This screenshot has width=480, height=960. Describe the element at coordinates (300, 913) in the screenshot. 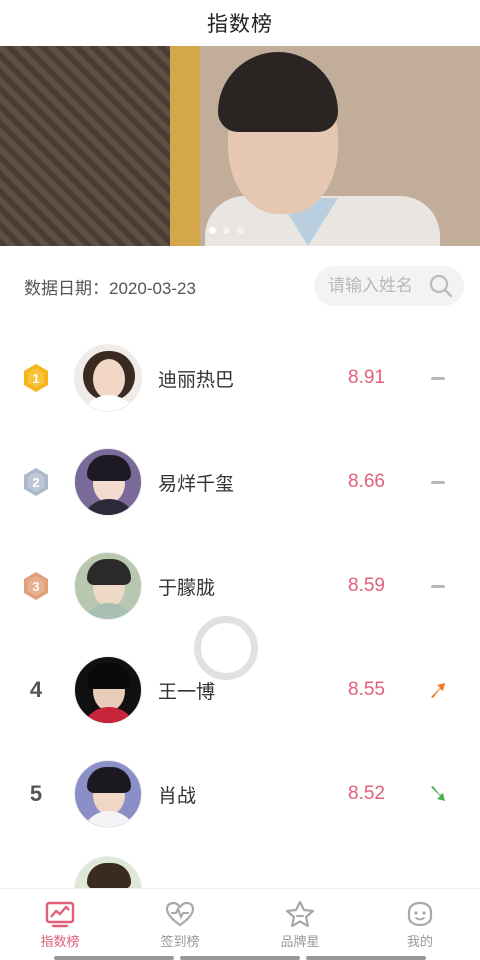

I see `star-icon` at that location.